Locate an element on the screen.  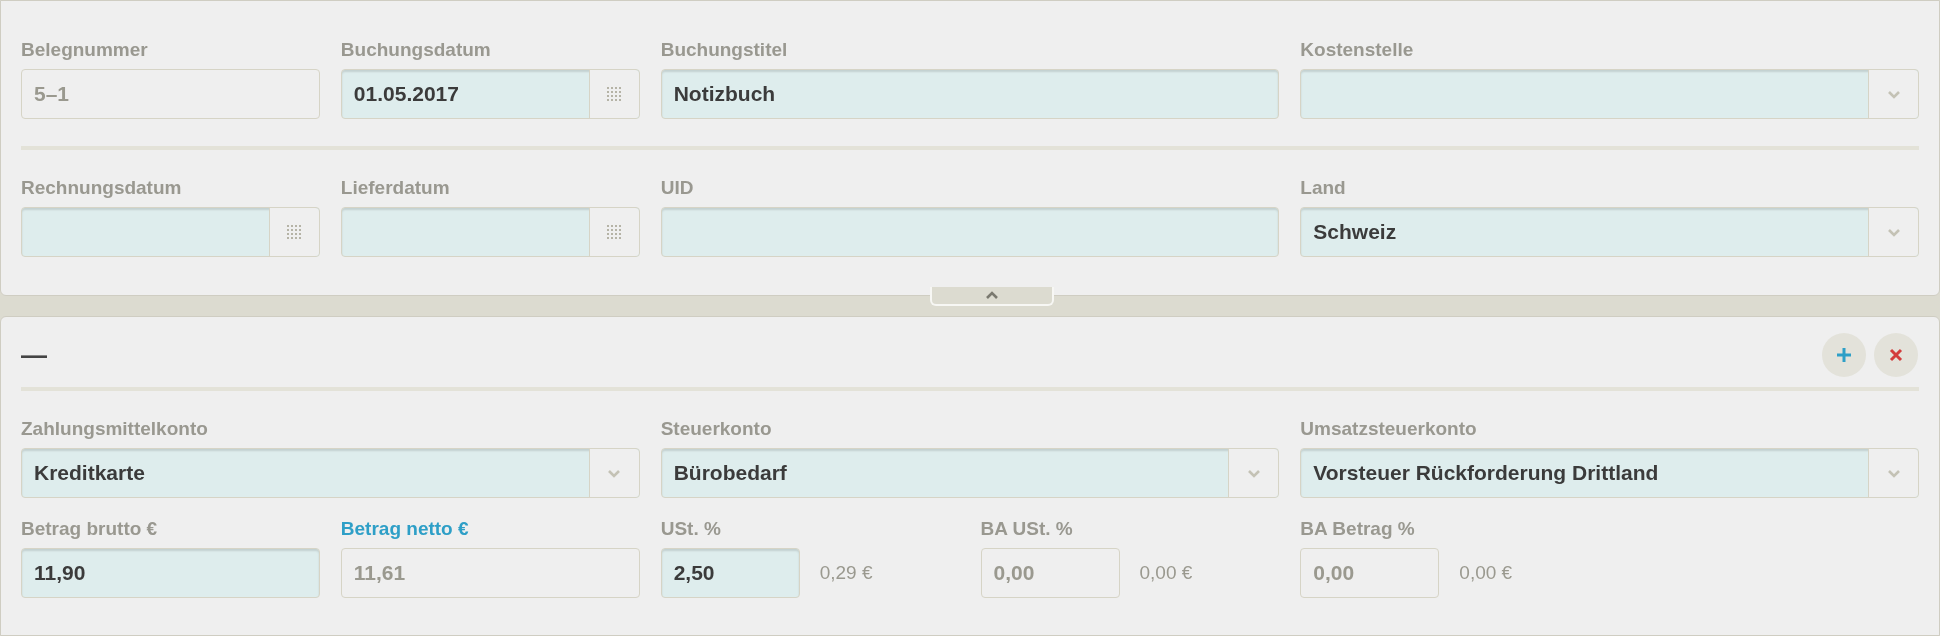
field-label: BA Betrag % is located at coordinates (1358, 529).